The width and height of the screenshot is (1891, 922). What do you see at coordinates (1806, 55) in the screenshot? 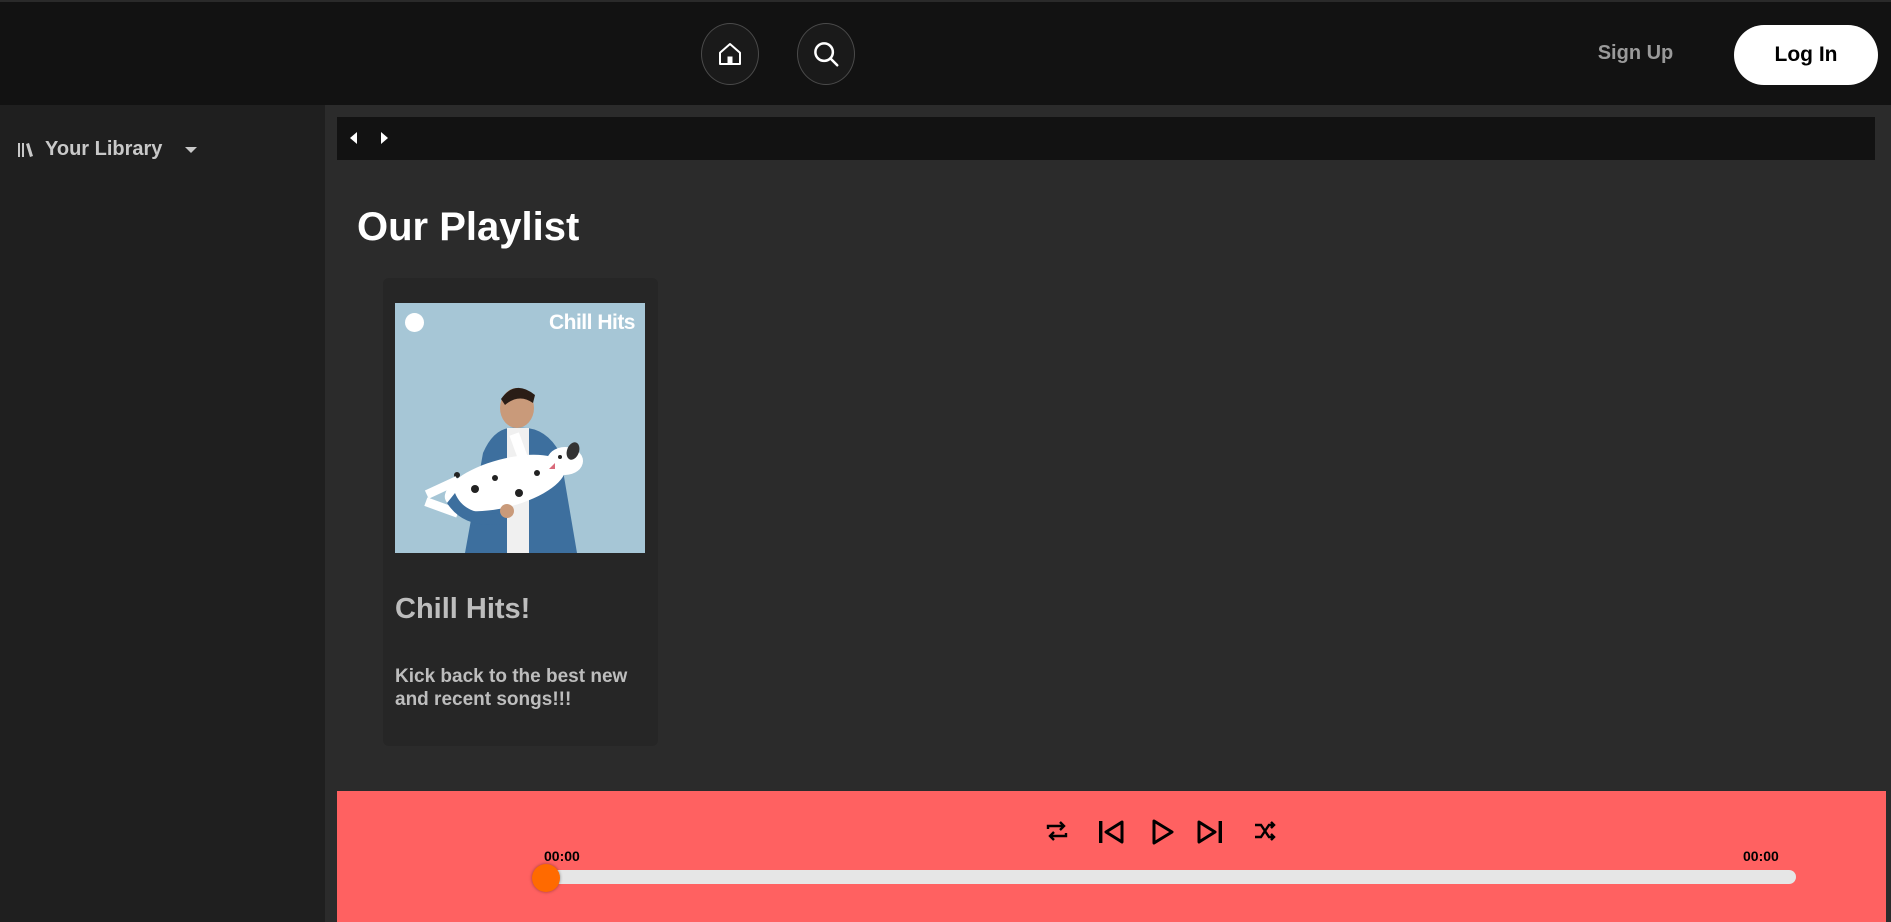
I see `login-button: Log In` at bounding box center [1806, 55].